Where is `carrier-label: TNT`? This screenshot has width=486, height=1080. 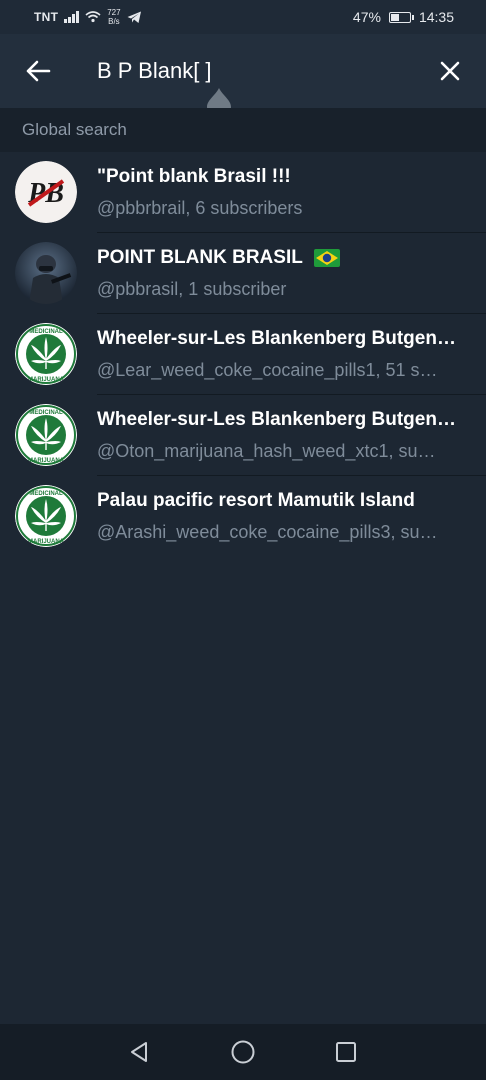
carrier-label: TNT is located at coordinates (46, 17).